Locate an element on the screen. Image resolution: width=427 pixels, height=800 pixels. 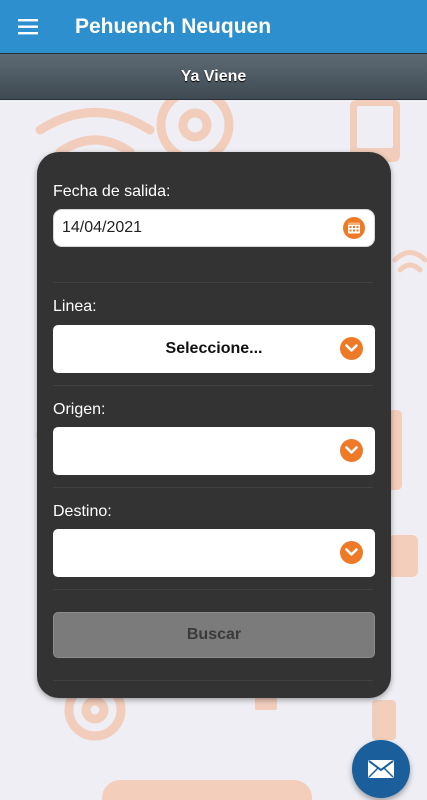
fecha-value: 14/04/2021 is located at coordinates (102, 227).